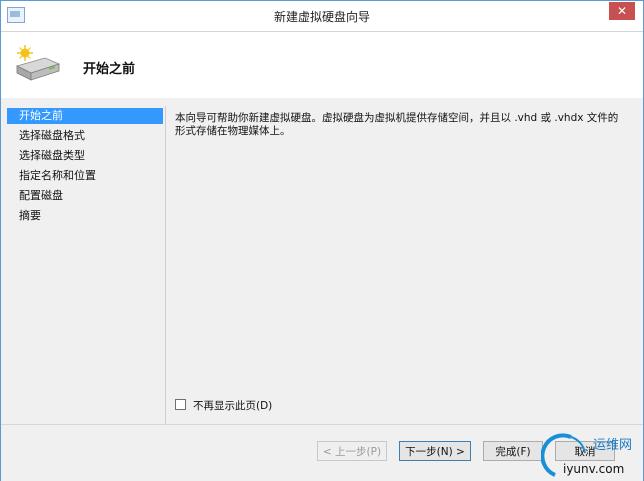 This screenshot has height=481, width=644. What do you see at coordinates (38, 63) in the screenshot?
I see `hard-disk-new-icon` at bounding box center [38, 63].